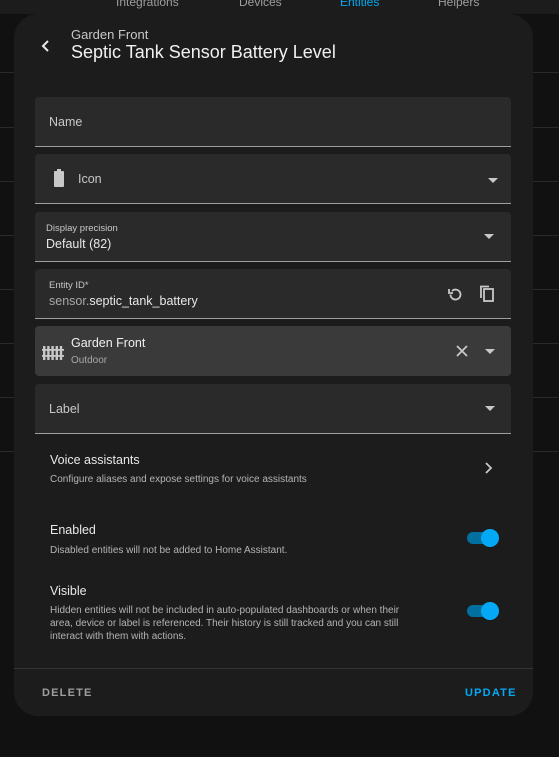  Describe the element at coordinates (69, 285) in the screenshot. I see `entity-id-label: Entity ID*` at that location.